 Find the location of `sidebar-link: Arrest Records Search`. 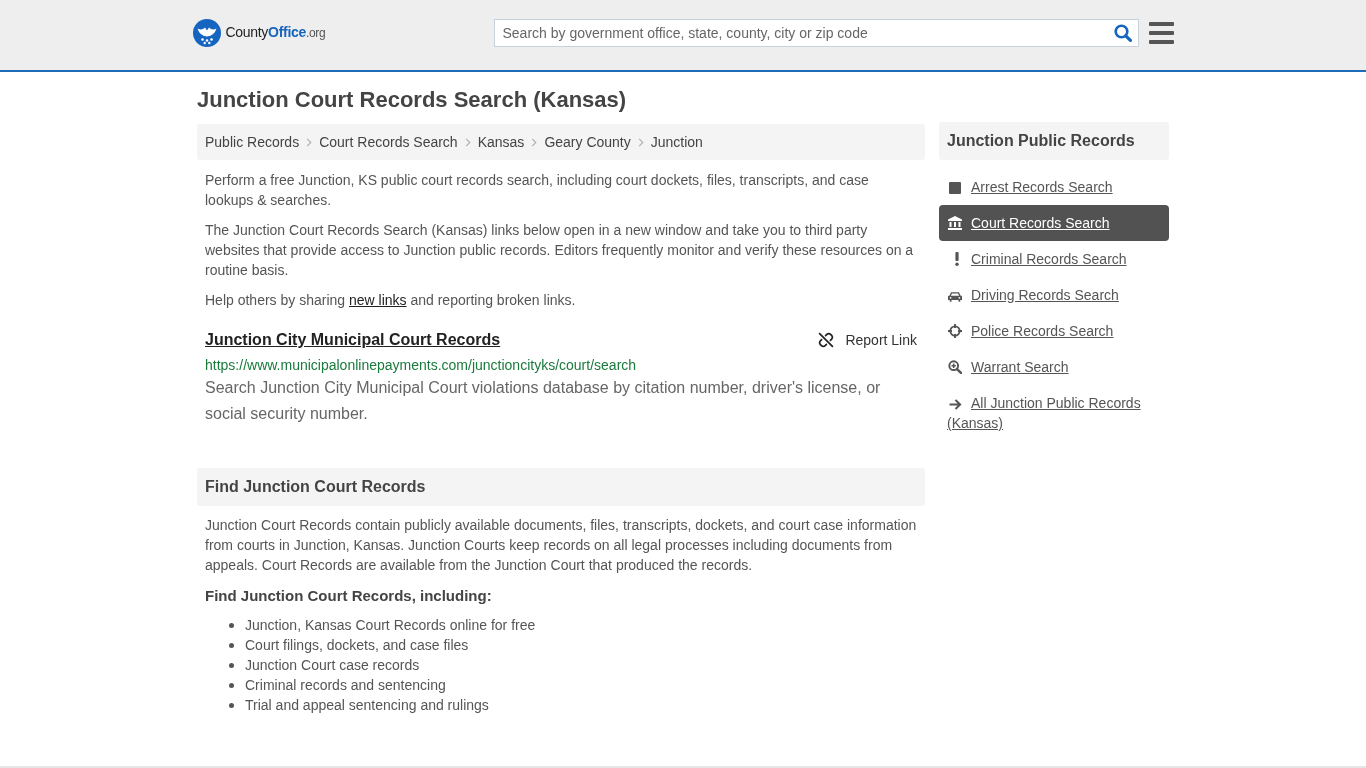

sidebar-link: Arrest Records Search is located at coordinates (1054, 187).